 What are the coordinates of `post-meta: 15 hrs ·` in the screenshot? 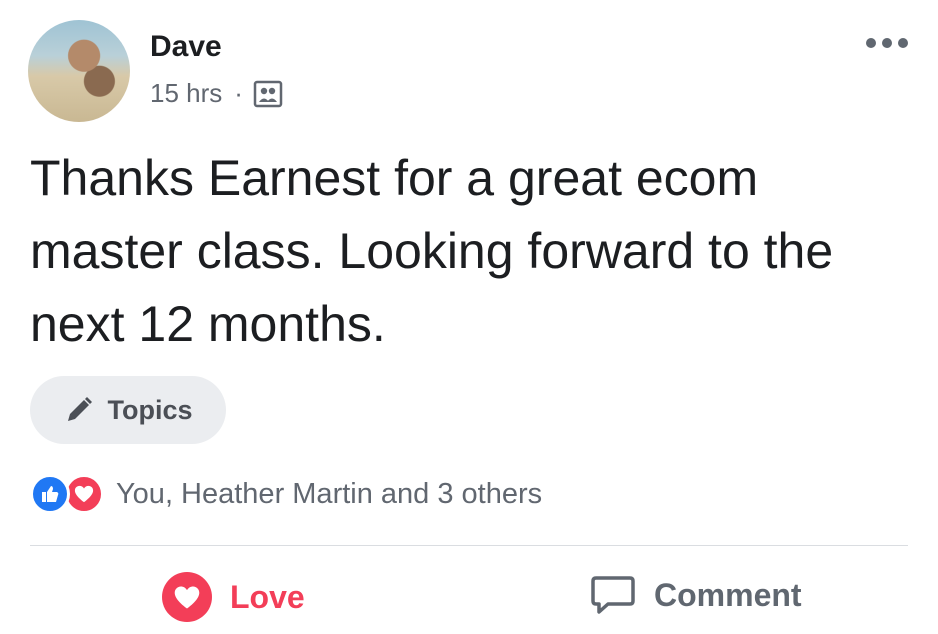 It's located at (216, 93).